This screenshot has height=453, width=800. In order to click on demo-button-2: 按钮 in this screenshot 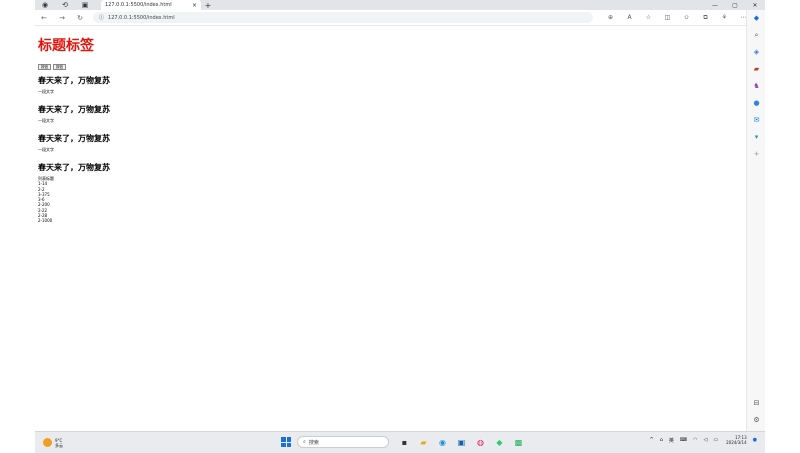, I will do `click(59, 67)`.